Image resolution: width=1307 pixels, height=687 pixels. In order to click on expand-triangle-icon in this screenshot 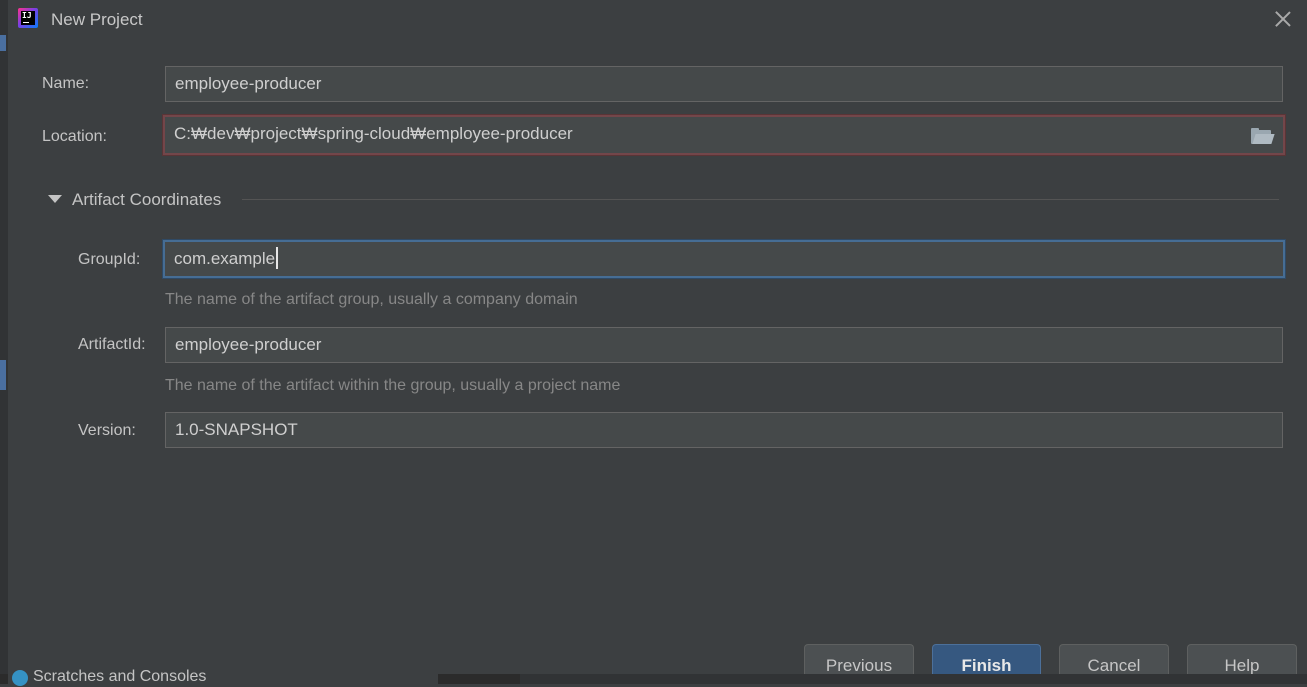, I will do `click(55, 199)`.